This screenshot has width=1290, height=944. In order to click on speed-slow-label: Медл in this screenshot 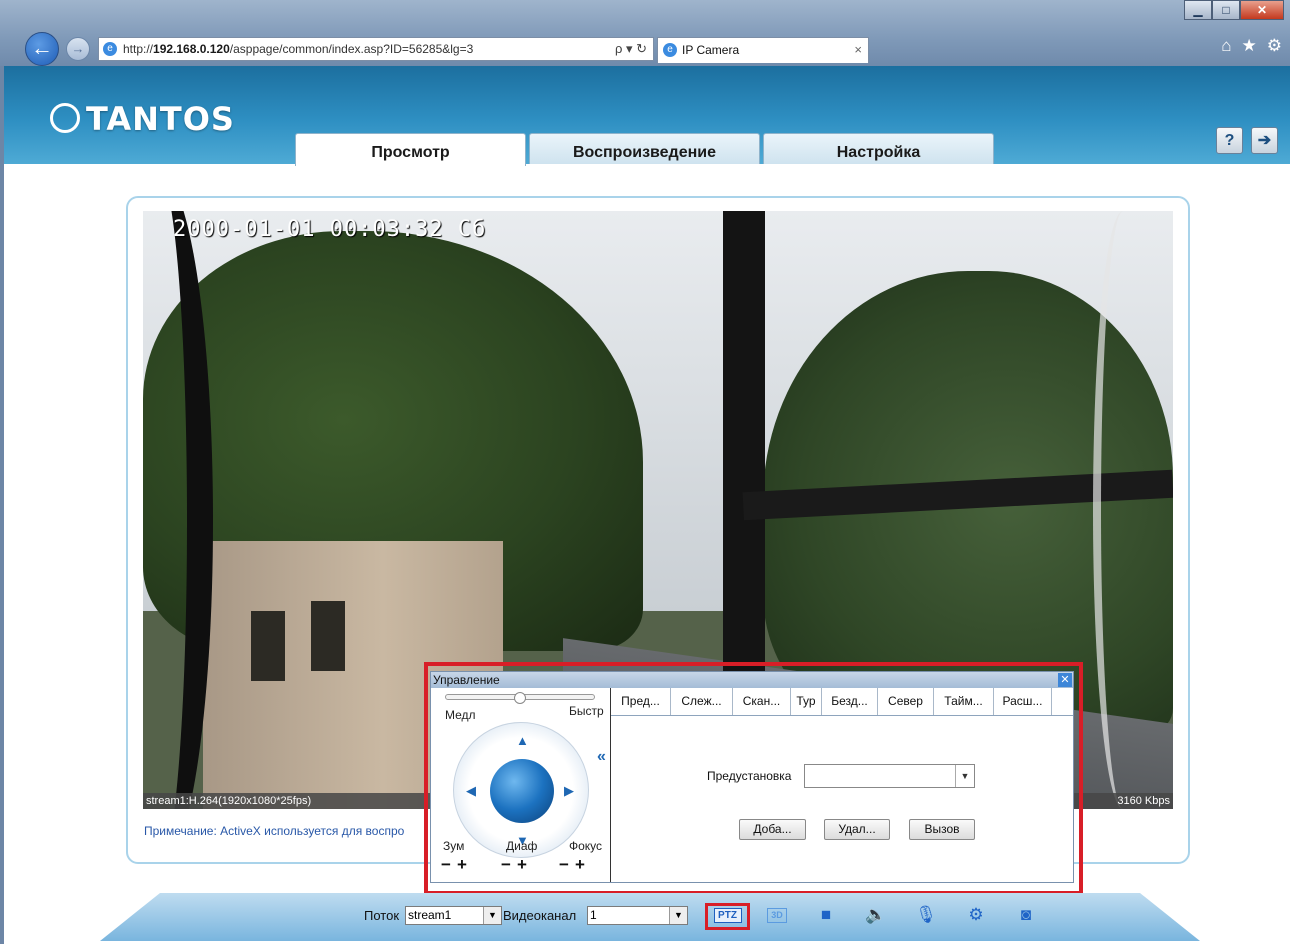, I will do `click(460, 715)`.